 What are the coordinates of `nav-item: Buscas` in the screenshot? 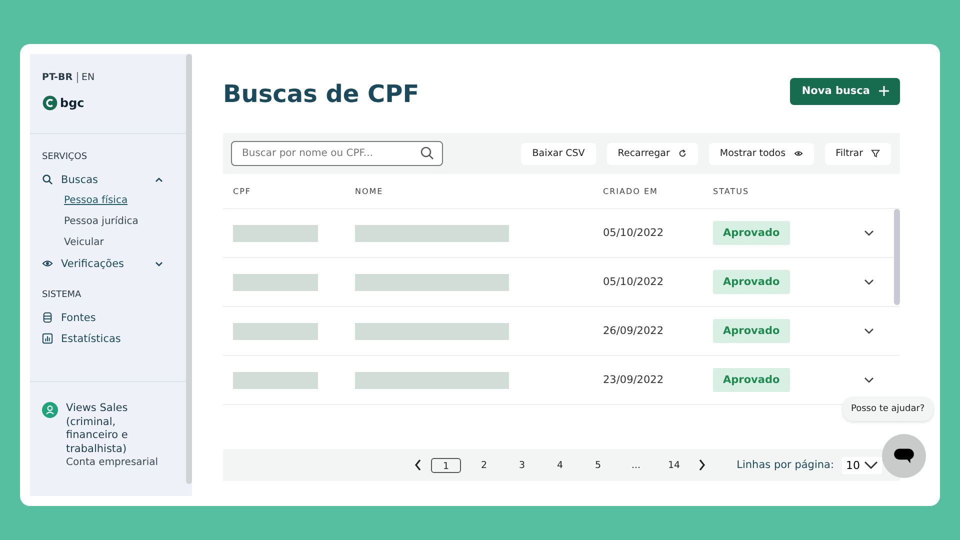 It's located at (111, 179).